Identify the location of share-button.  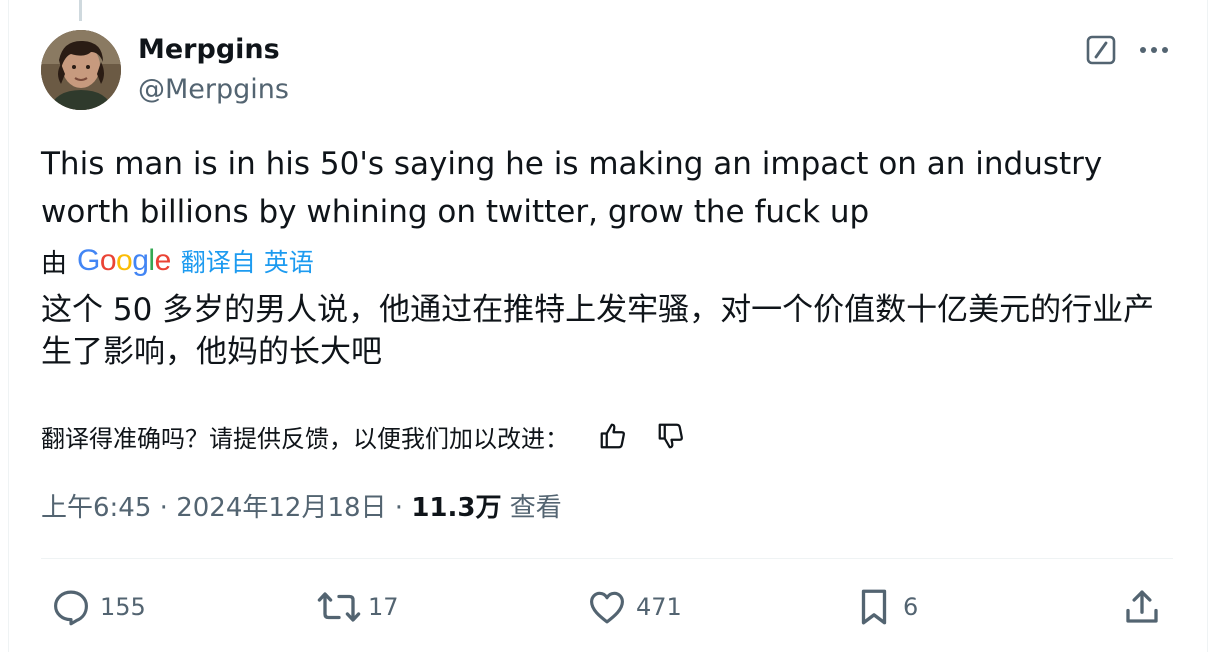
(1142, 607).